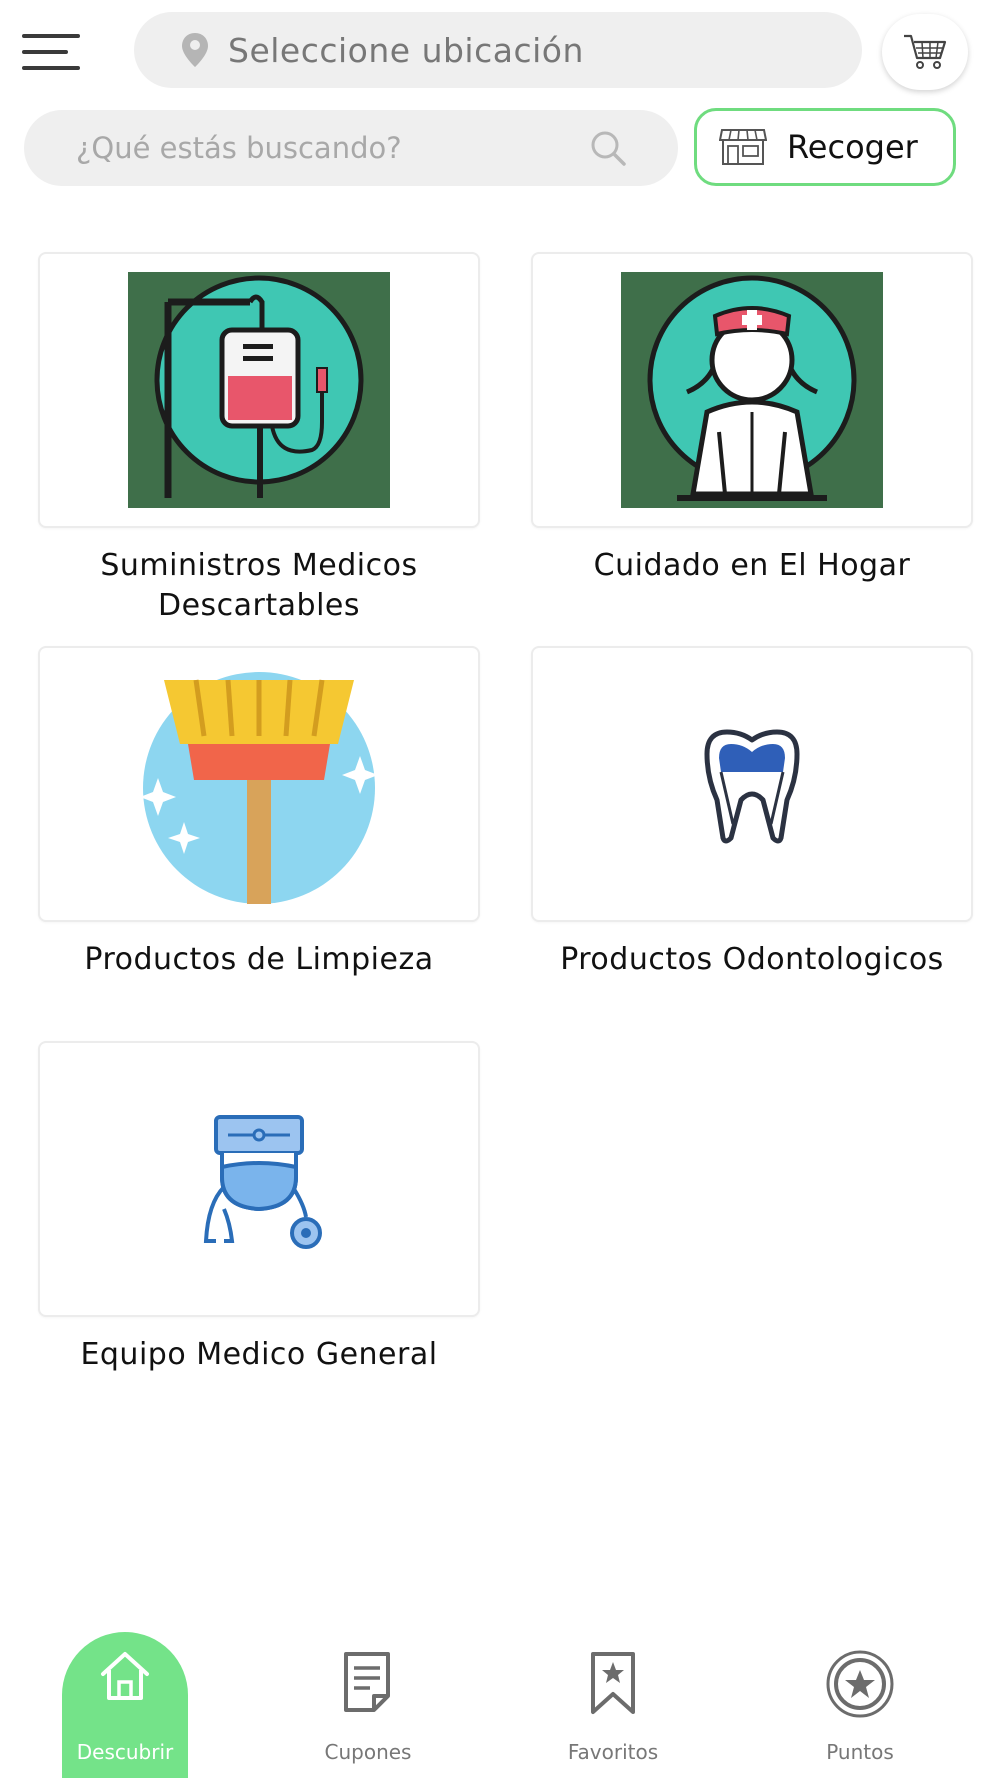  What do you see at coordinates (259, 959) in the screenshot?
I see `category-name: Productos de Limpieza` at bounding box center [259, 959].